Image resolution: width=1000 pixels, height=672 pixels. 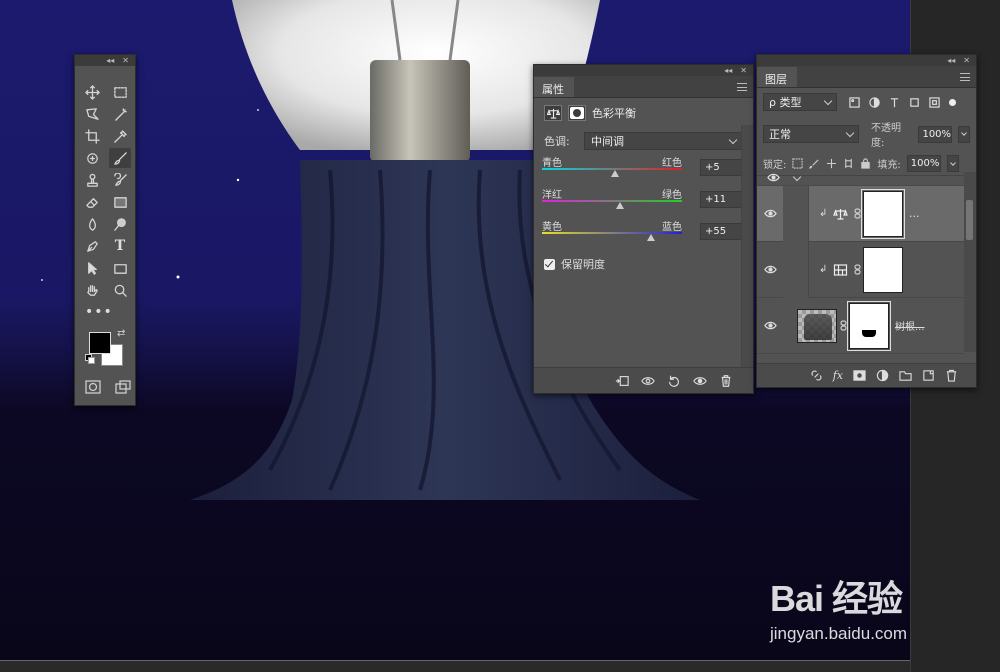 What do you see at coordinates (120, 268) in the screenshot?
I see `rectangle-tool` at bounding box center [120, 268].